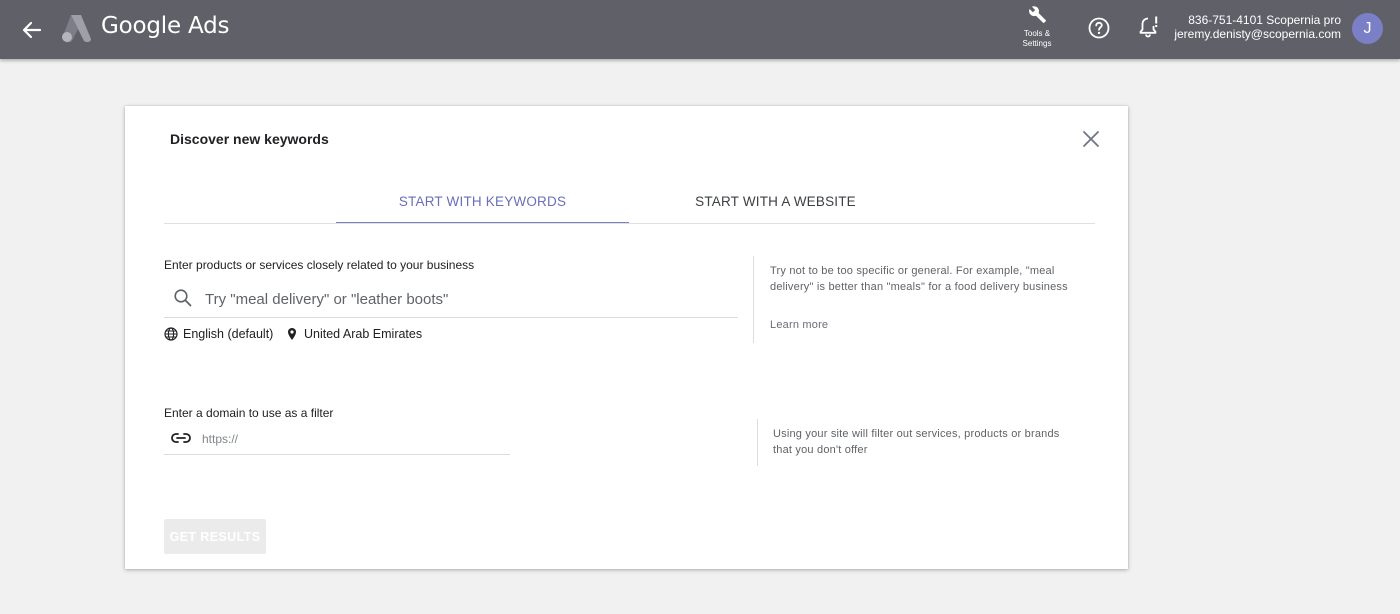 The height and width of the screenshot is (614, 1400). What do you see at coordinates (249, 413) in the screenshot?
I see `domain-field-label: Enter a domain to use as a filter` at bounding box center [249, 413].